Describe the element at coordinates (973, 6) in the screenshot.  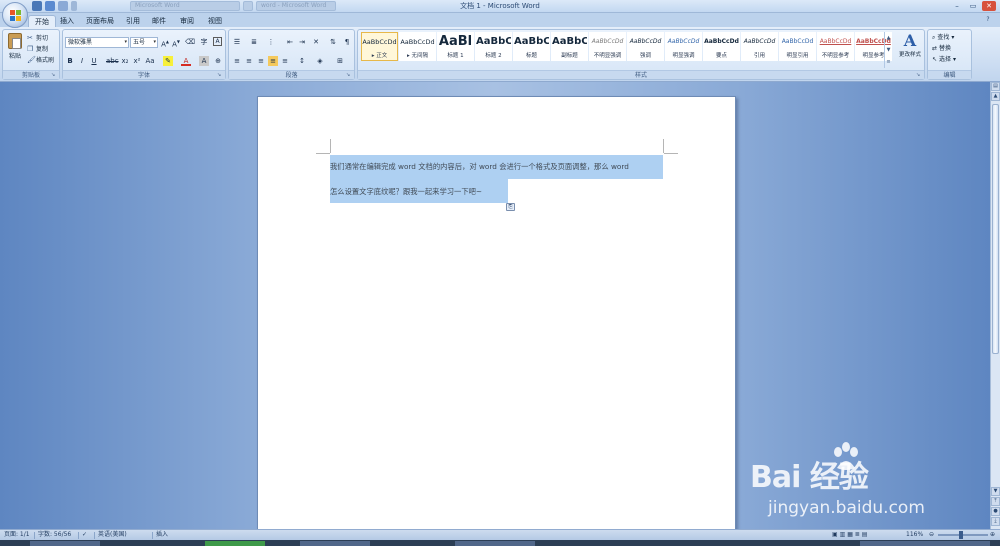
I see `maximize-icon: ▭` at that location.